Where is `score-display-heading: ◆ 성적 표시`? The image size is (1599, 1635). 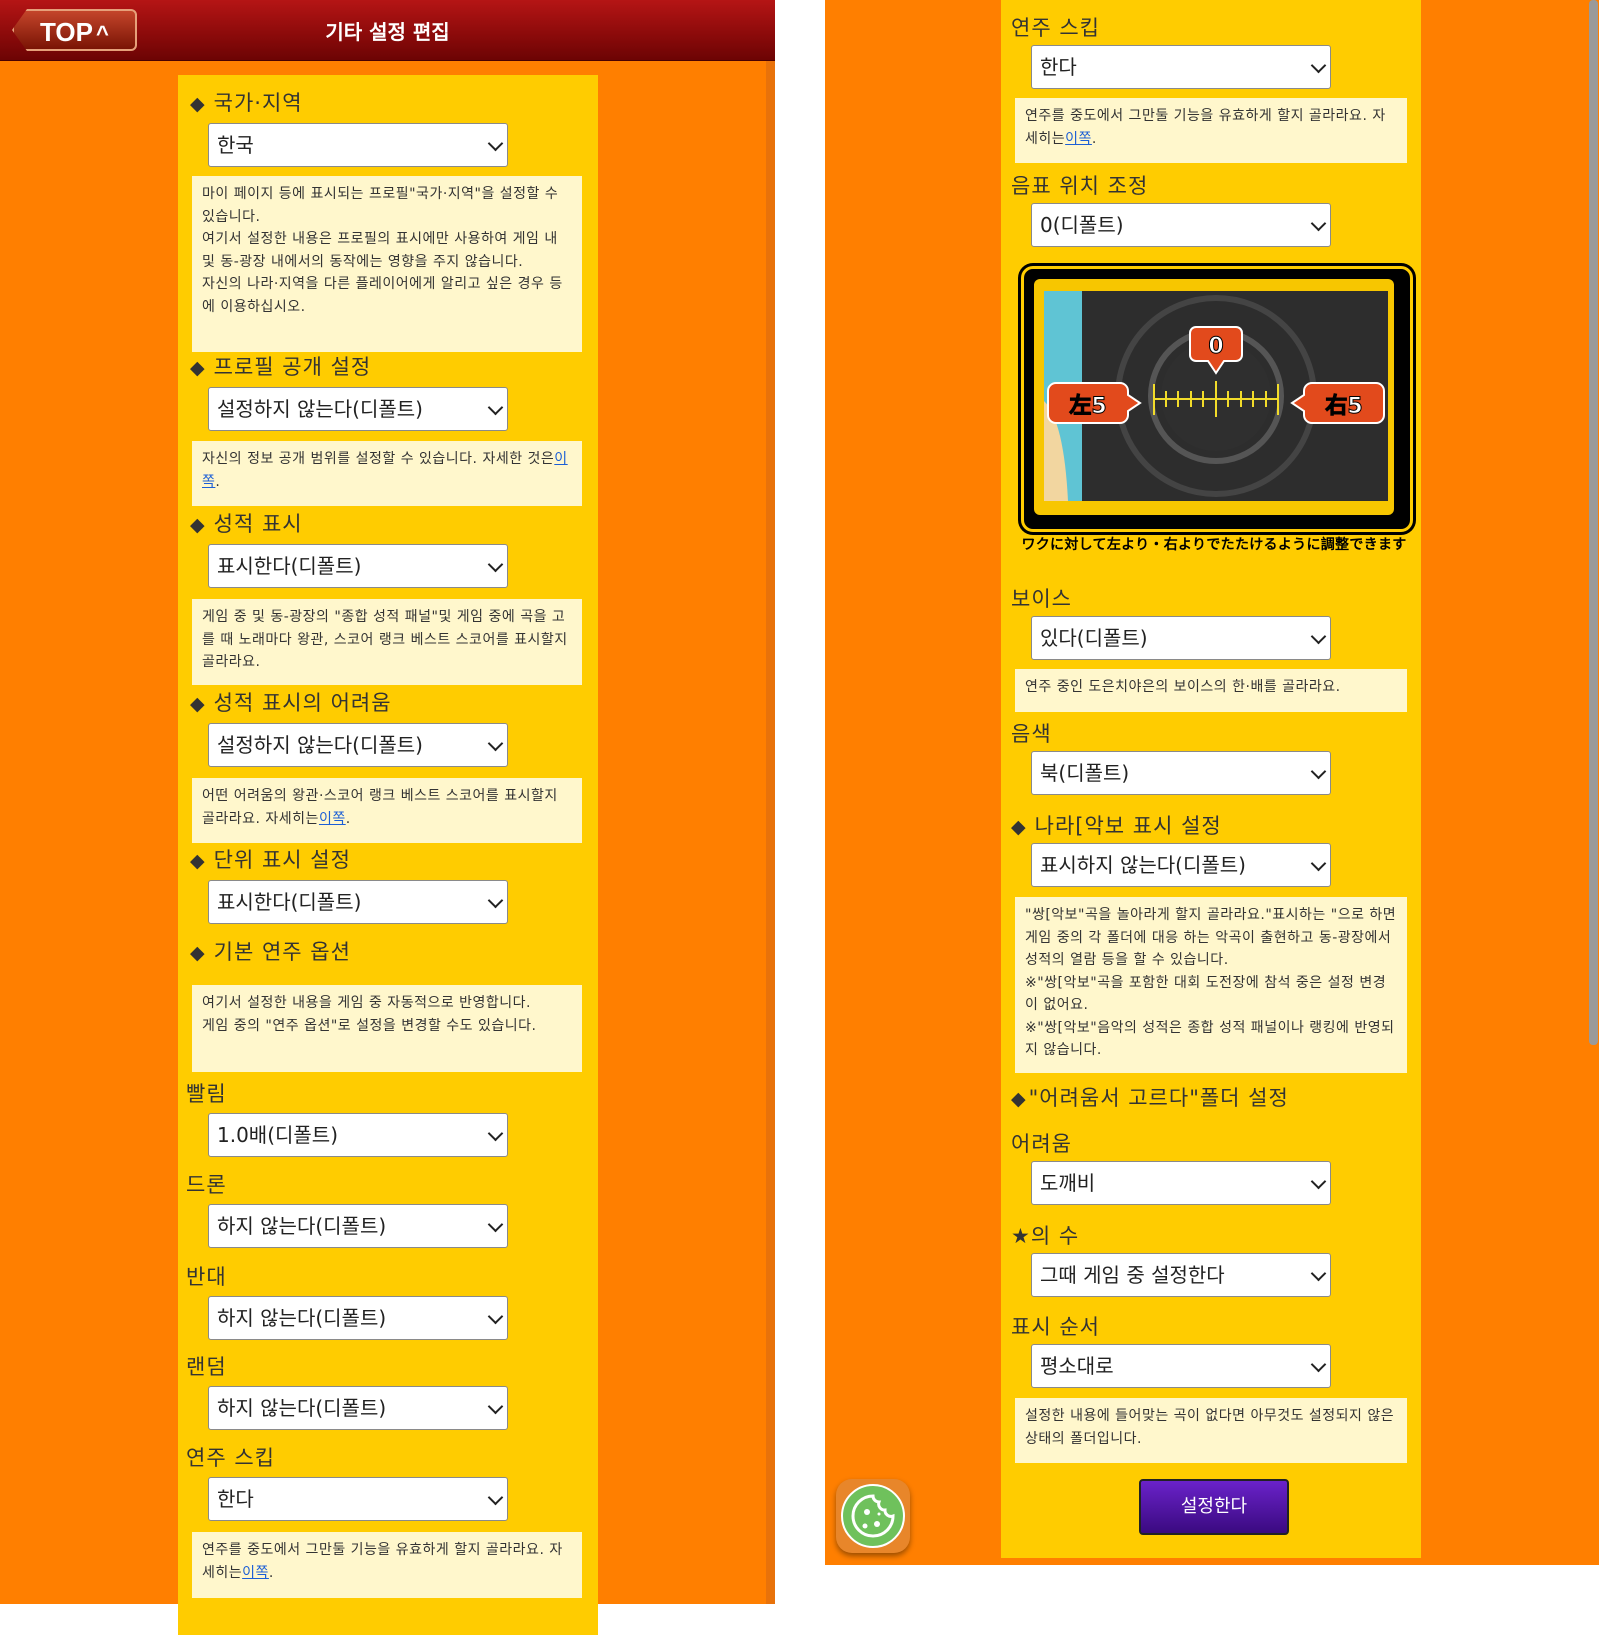
score-display-heading: ◆ 성적 표시 is located at coordinates (246, 524).